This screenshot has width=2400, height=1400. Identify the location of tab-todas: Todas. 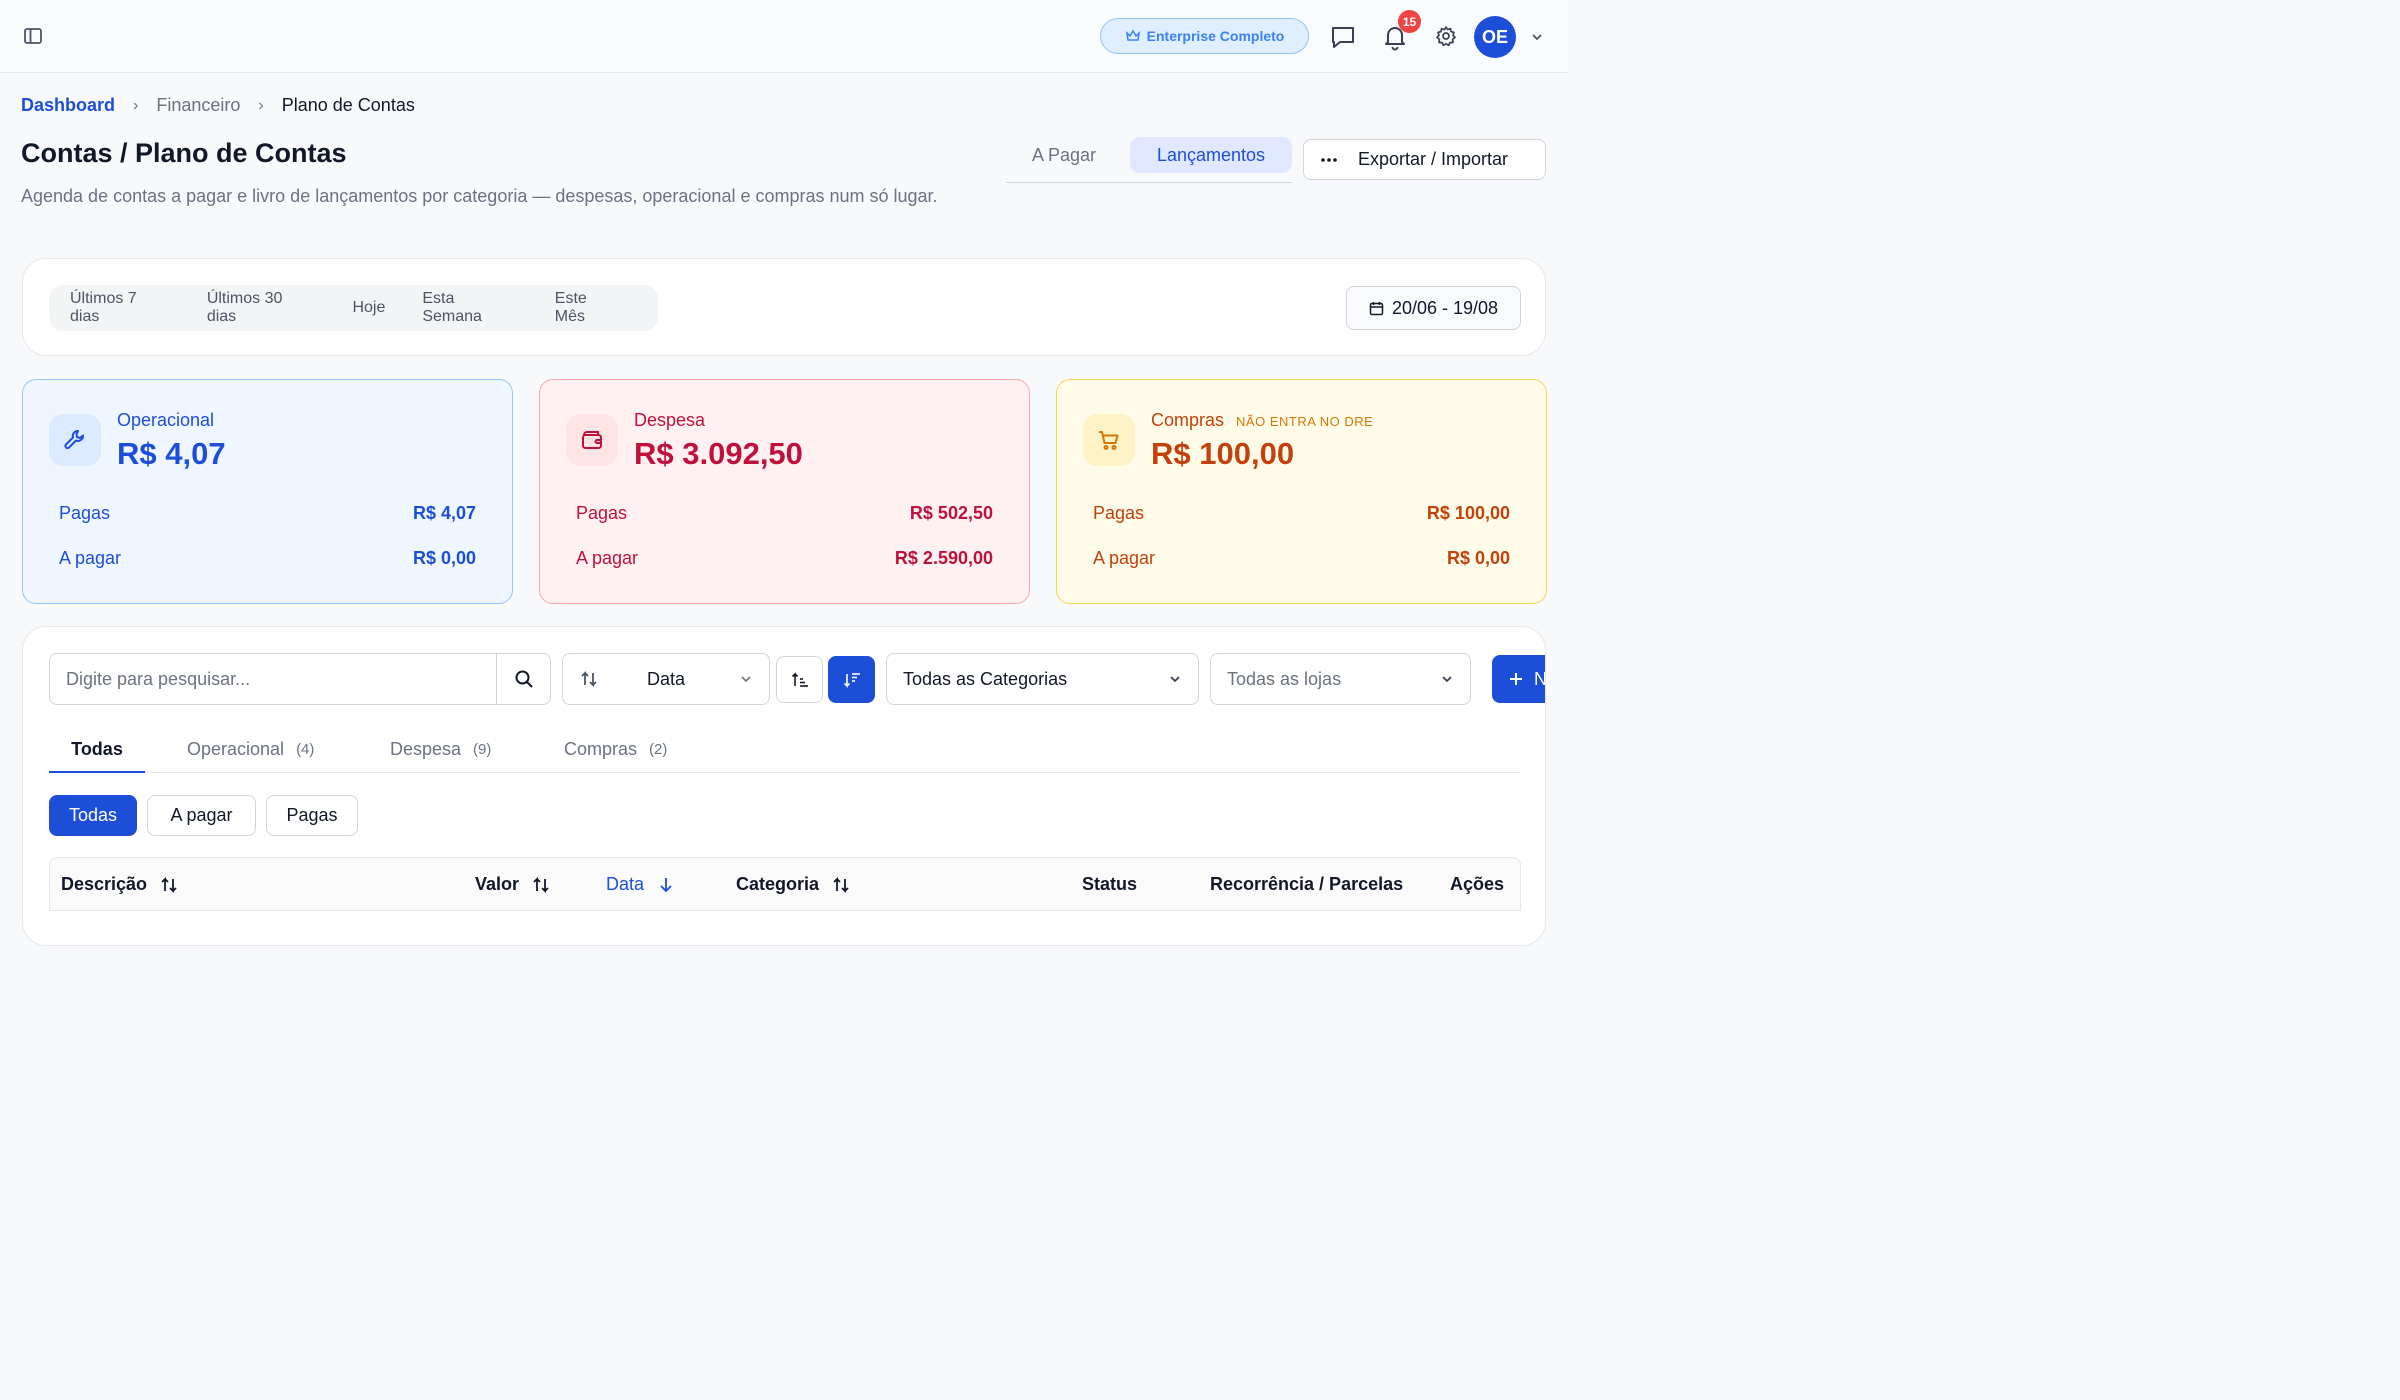
(97, 751).